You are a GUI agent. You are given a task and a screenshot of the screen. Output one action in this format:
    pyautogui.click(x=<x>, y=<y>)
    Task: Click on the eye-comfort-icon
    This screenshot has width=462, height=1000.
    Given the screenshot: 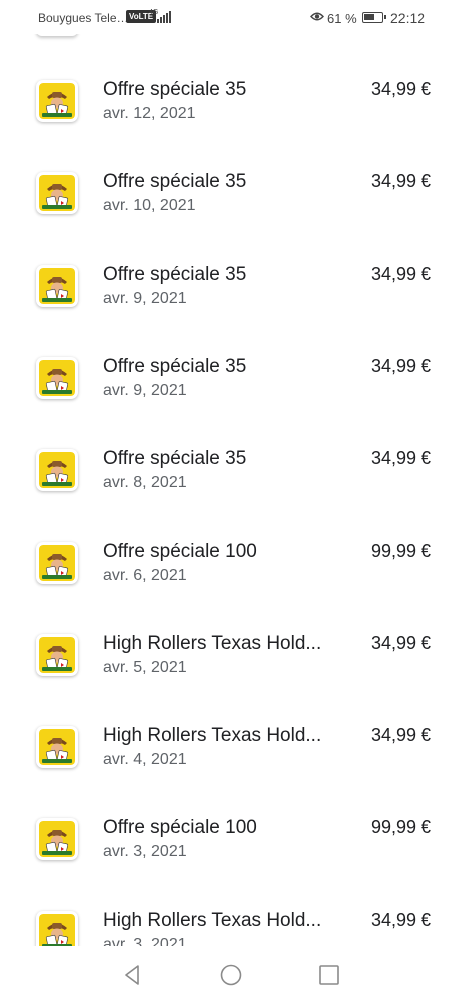 What is the action you would take?
    pyautogui.click(x=317, y=16)
    